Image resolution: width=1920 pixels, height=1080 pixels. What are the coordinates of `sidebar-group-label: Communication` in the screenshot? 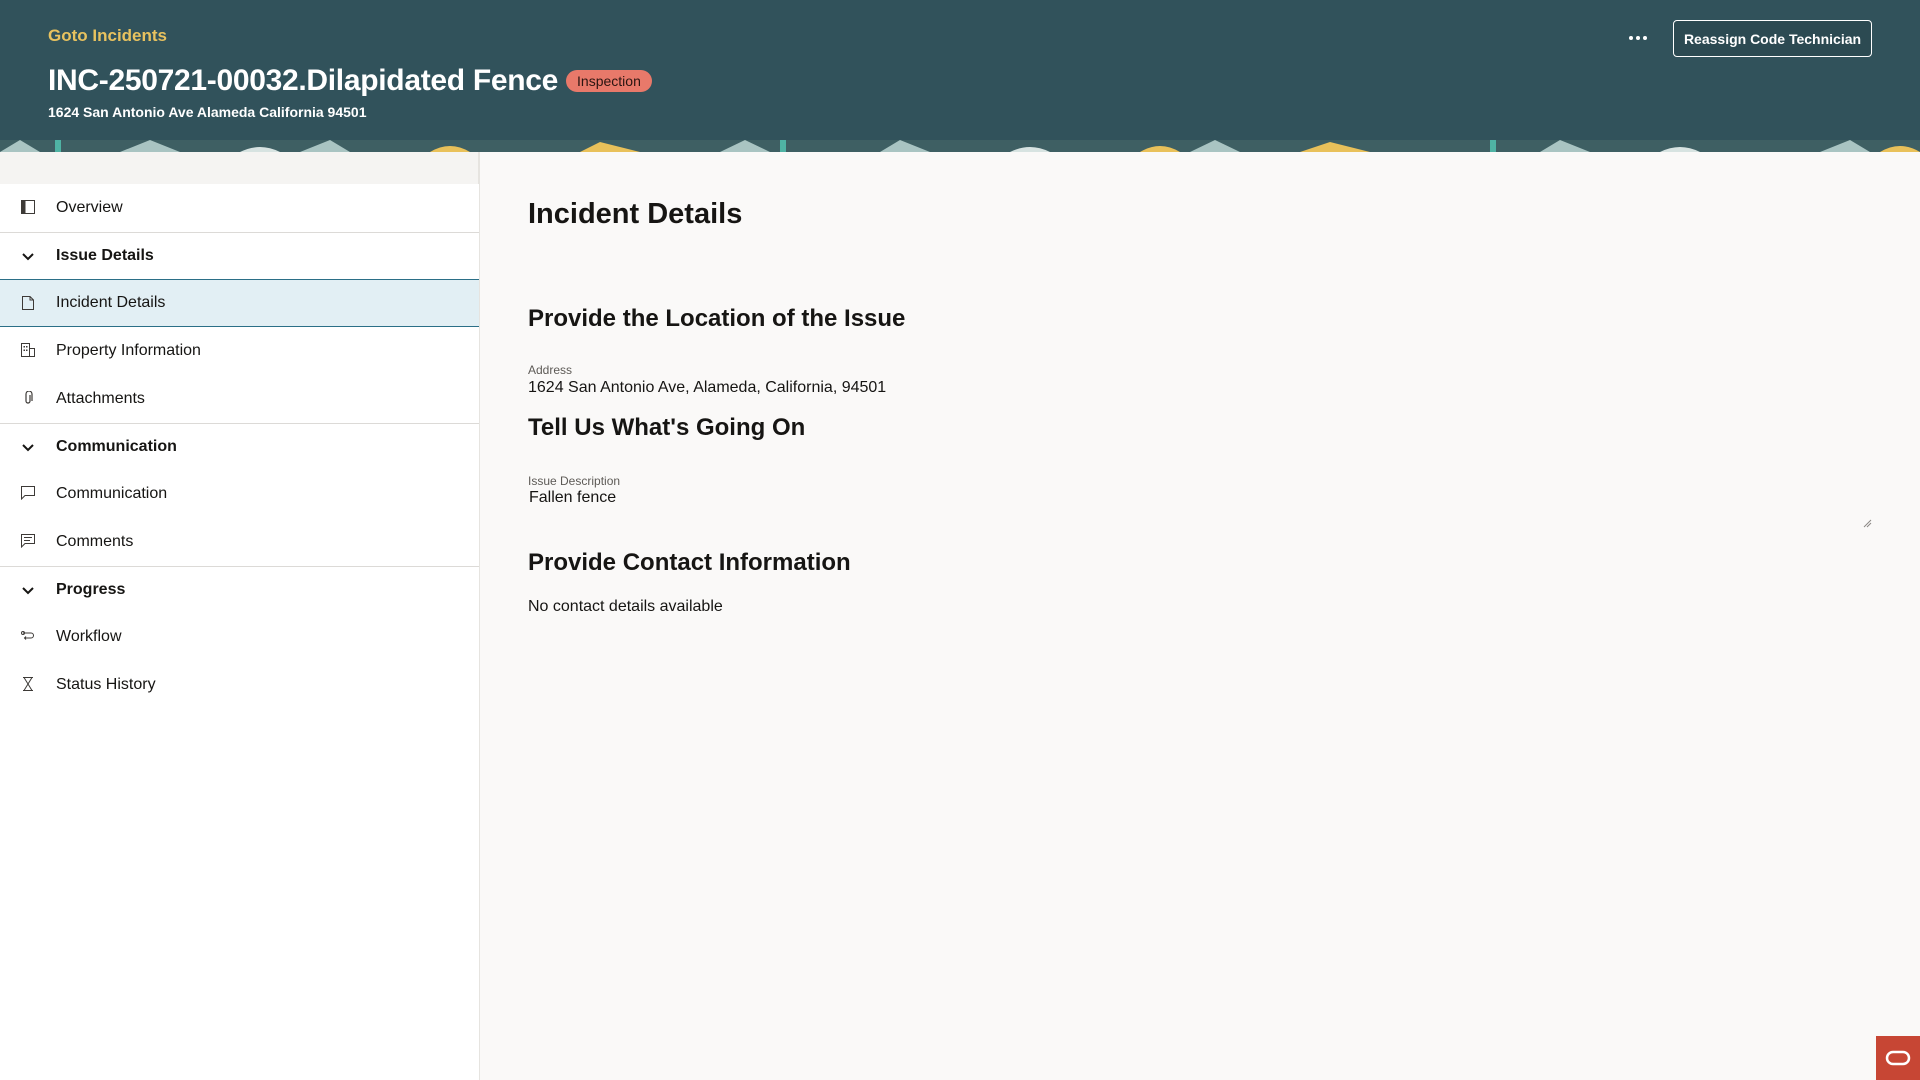 It's located at (116, 446).